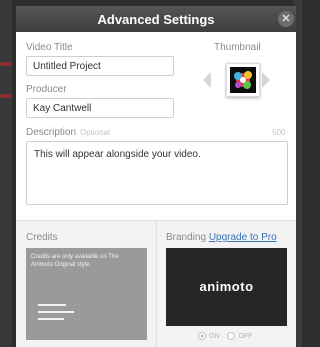 The height and width of the screenshot is (347, 320). I want to click on video-title-label: Video Title, so click(49, 47).